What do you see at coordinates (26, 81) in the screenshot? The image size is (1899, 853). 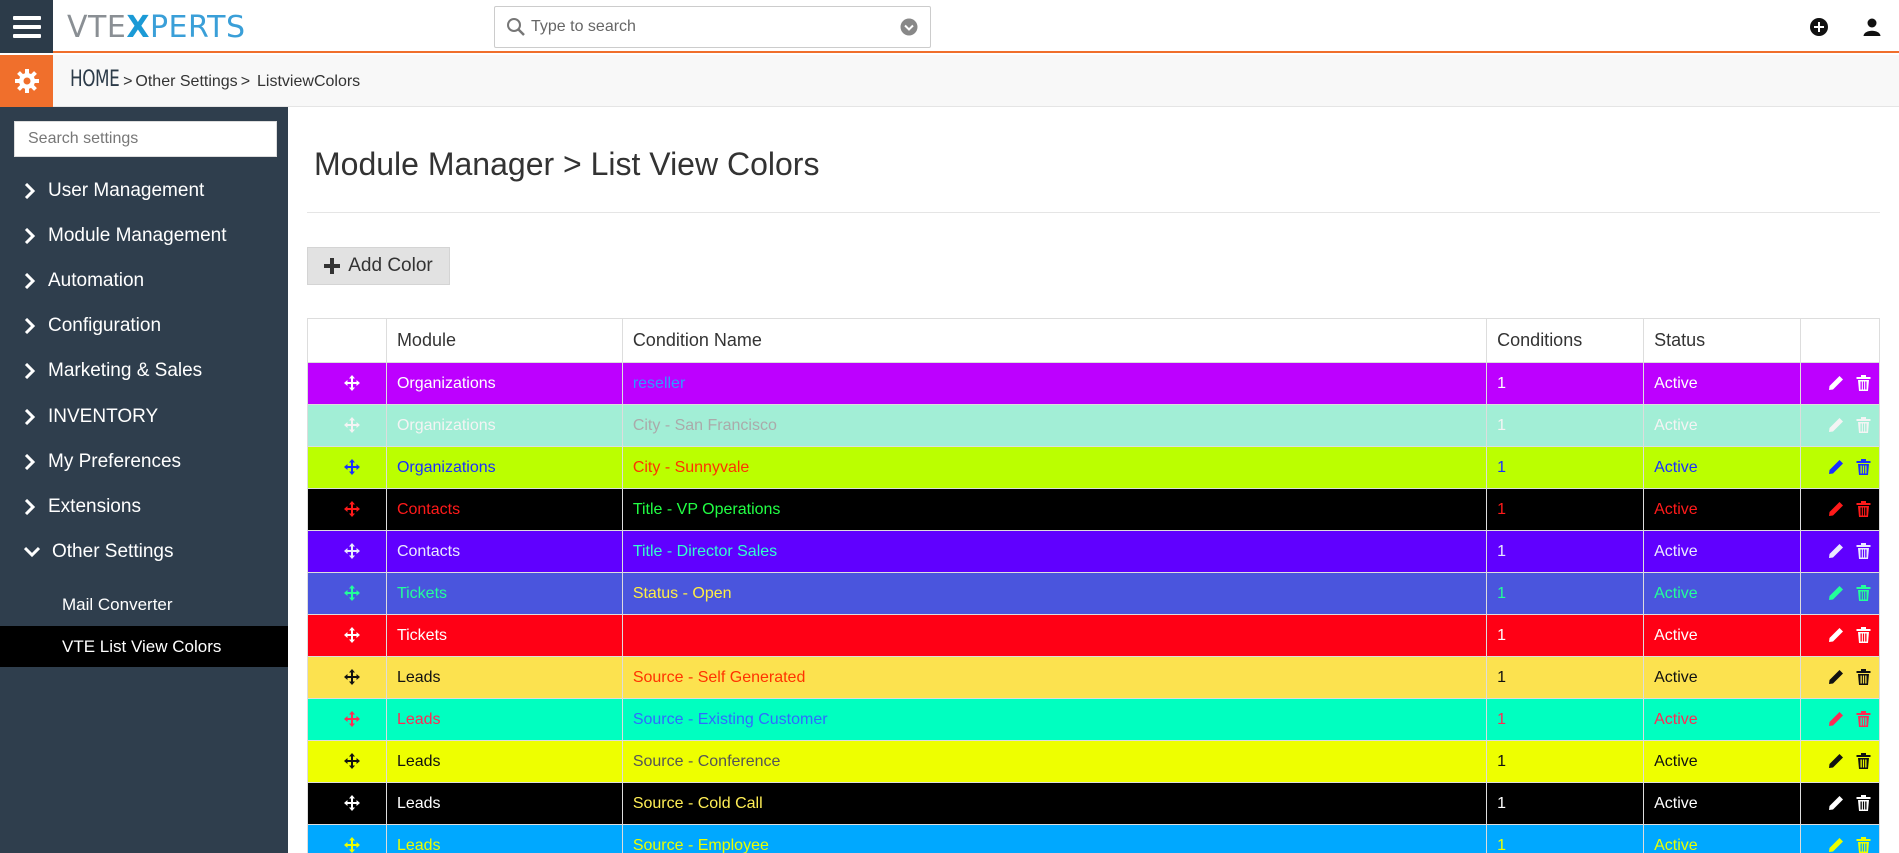 I see `gear-icon` at bounding box center [26, 81].